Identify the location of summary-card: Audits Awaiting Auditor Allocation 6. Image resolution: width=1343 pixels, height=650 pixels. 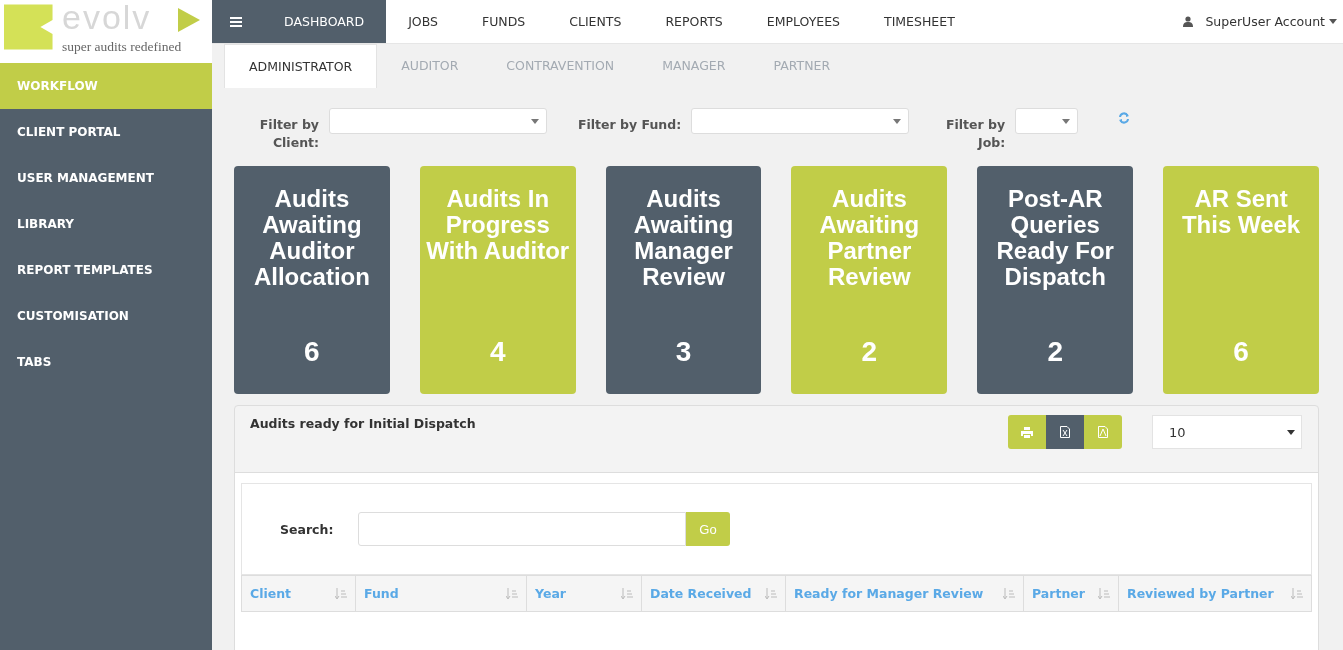
(312, 280).